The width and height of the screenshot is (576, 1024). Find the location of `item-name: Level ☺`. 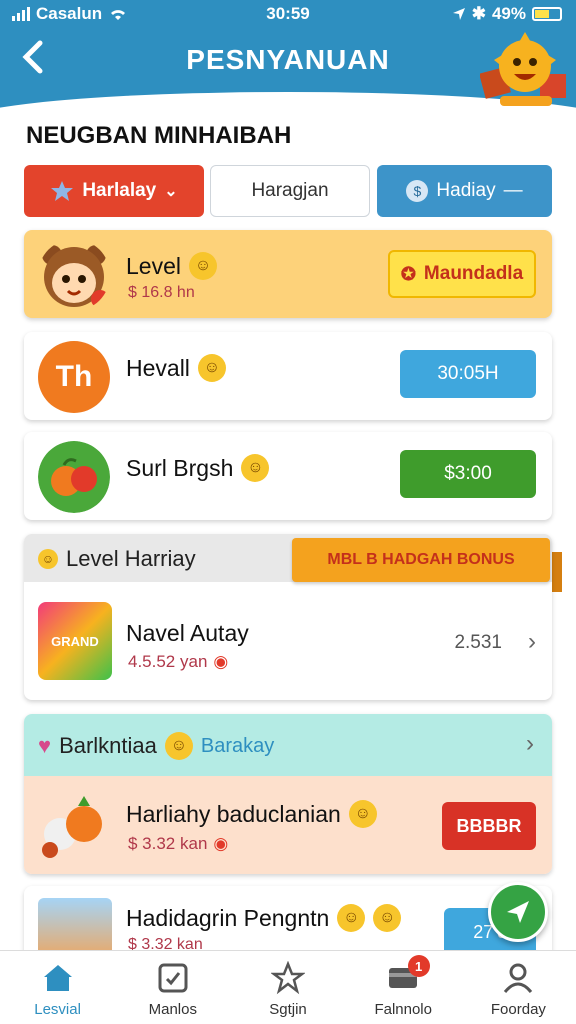

item-name: Level ☺ is located at coordinates (171, 266).